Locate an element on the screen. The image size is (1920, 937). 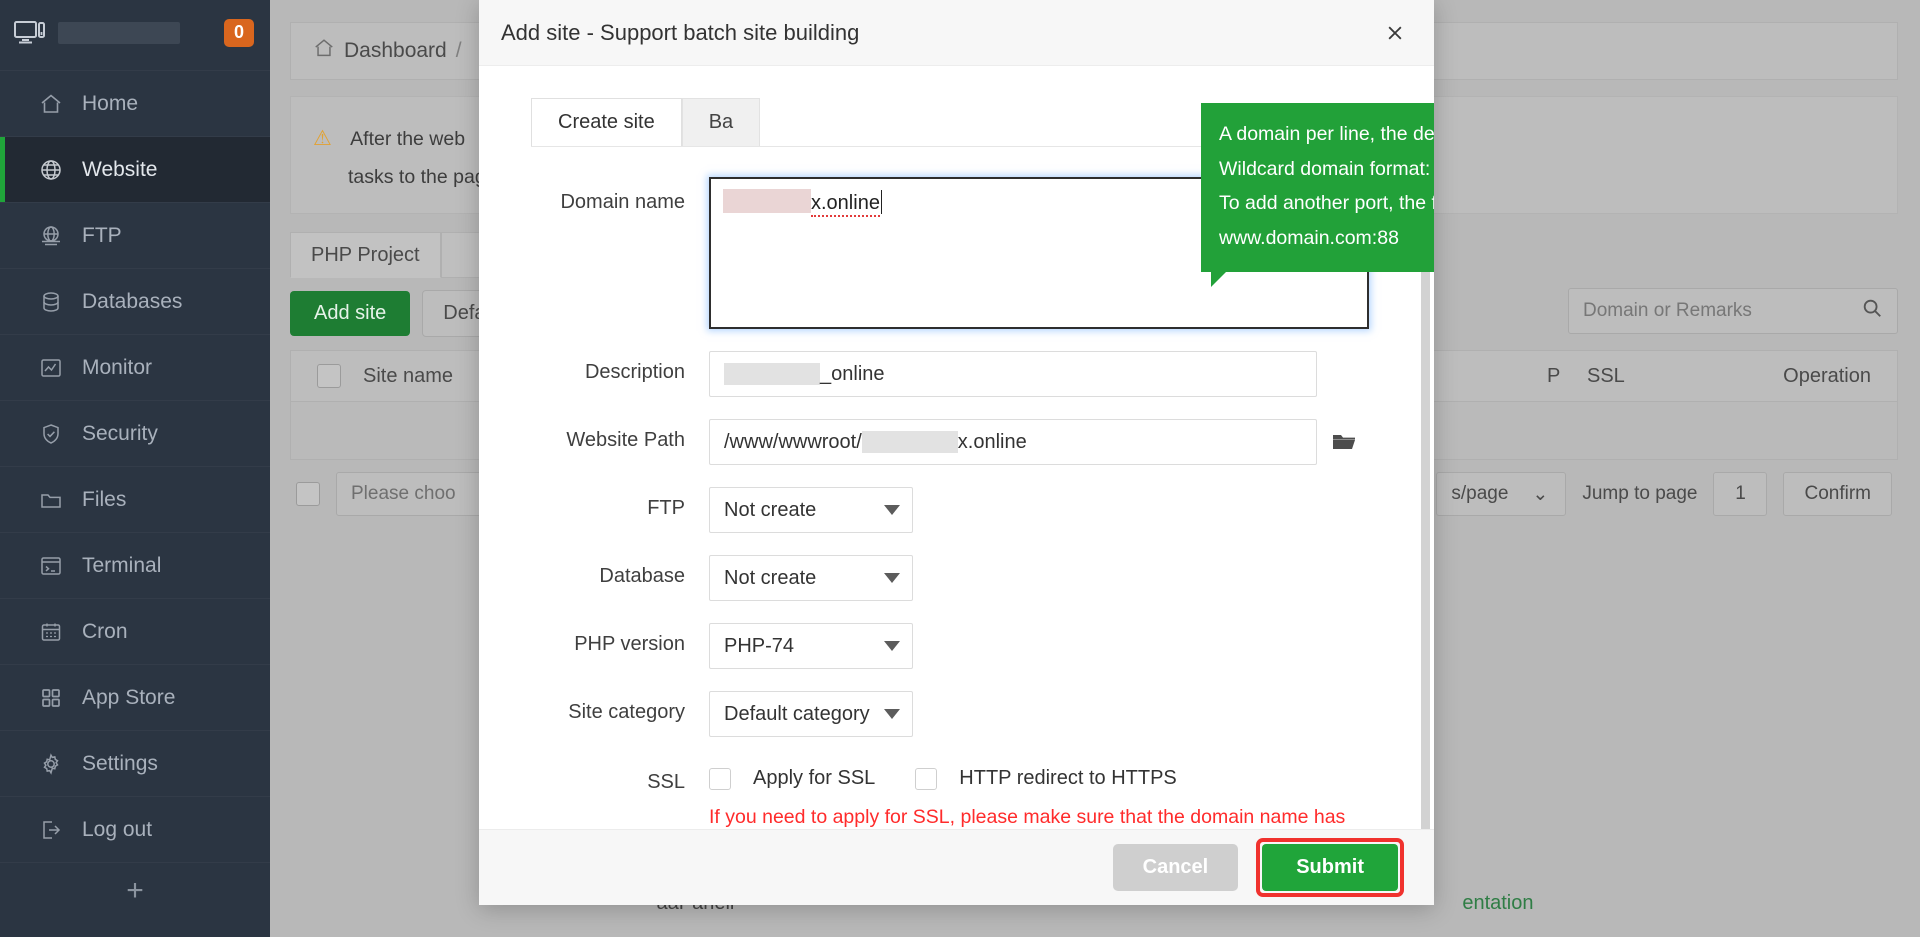
globe-icon is located at coordinates (51, 170).